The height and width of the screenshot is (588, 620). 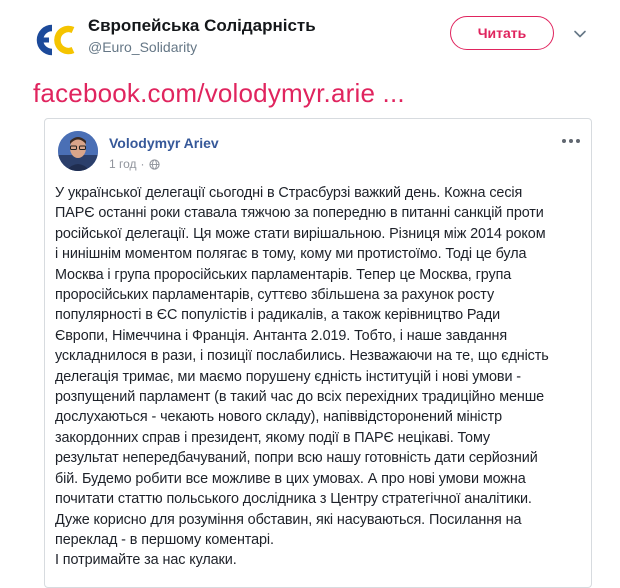 I want to click on post-timestamp: 1 год ·, so click(x=134, y=164).